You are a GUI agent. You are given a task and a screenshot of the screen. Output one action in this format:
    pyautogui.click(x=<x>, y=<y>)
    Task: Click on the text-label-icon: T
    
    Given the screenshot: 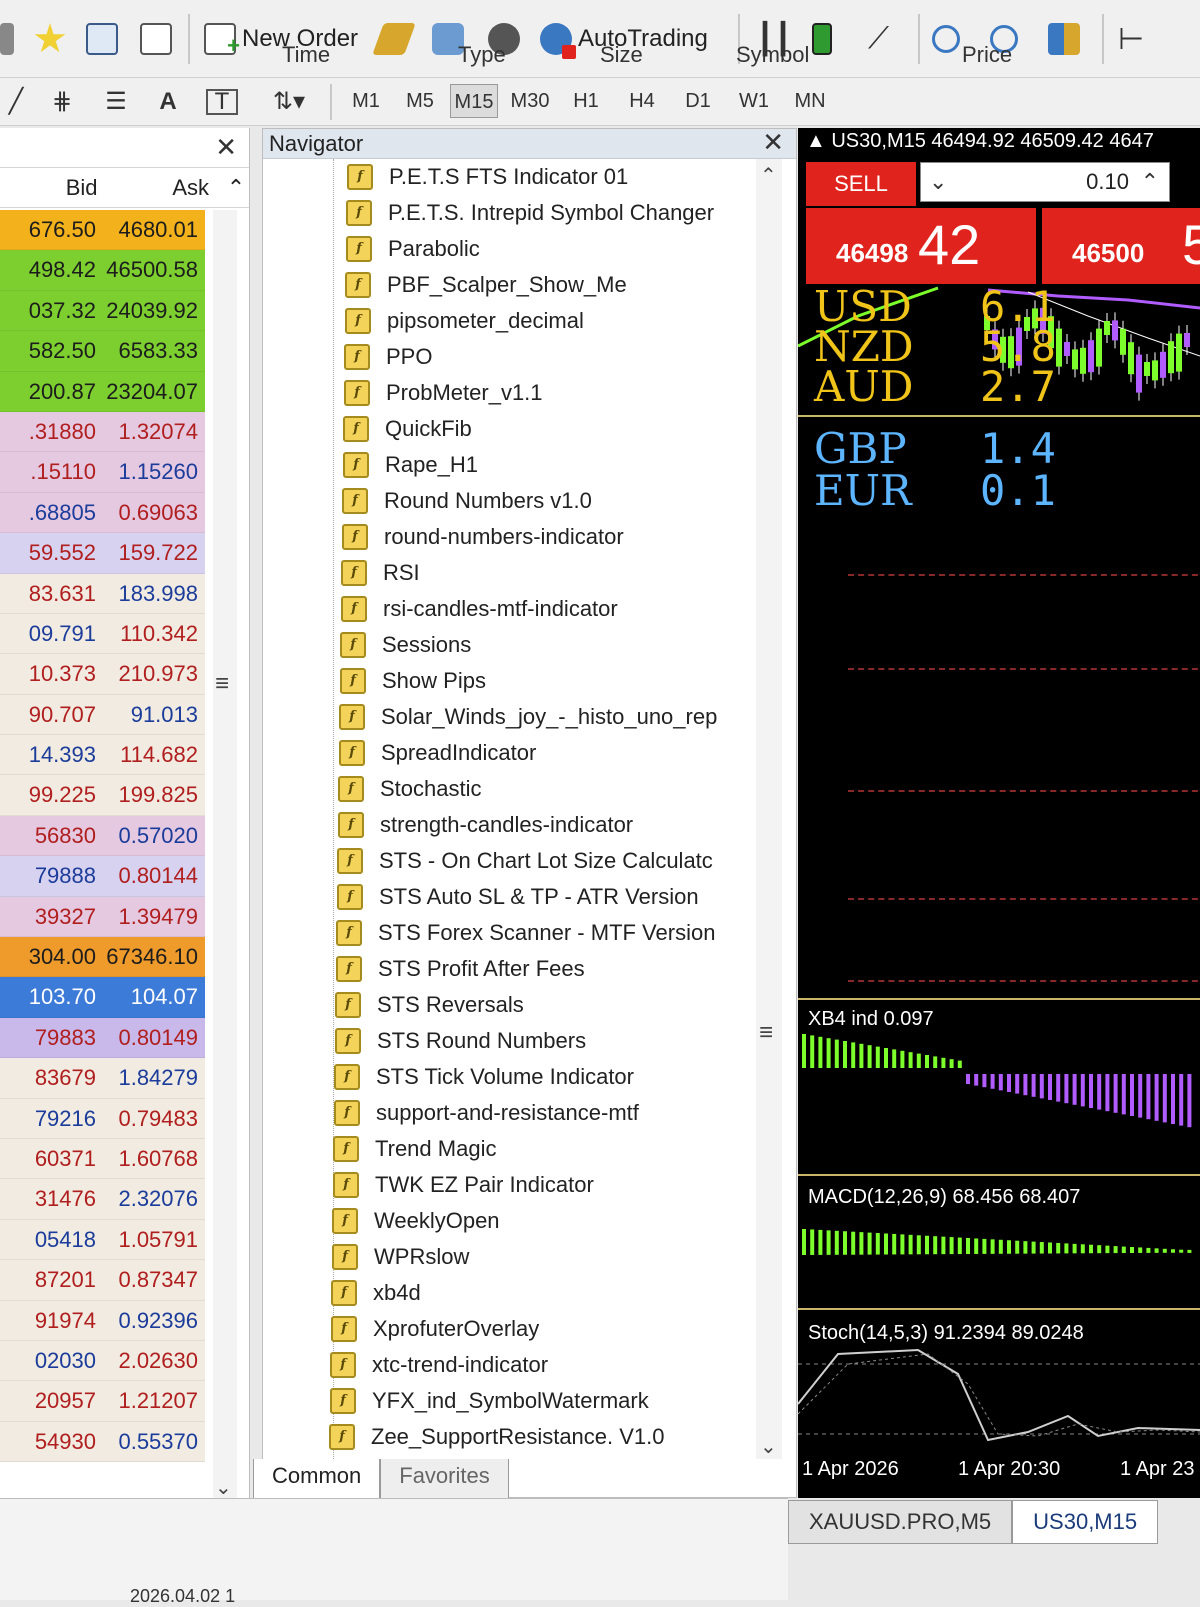 What is the action you would take?
    pyautogui.click(x=222, y=102)
    